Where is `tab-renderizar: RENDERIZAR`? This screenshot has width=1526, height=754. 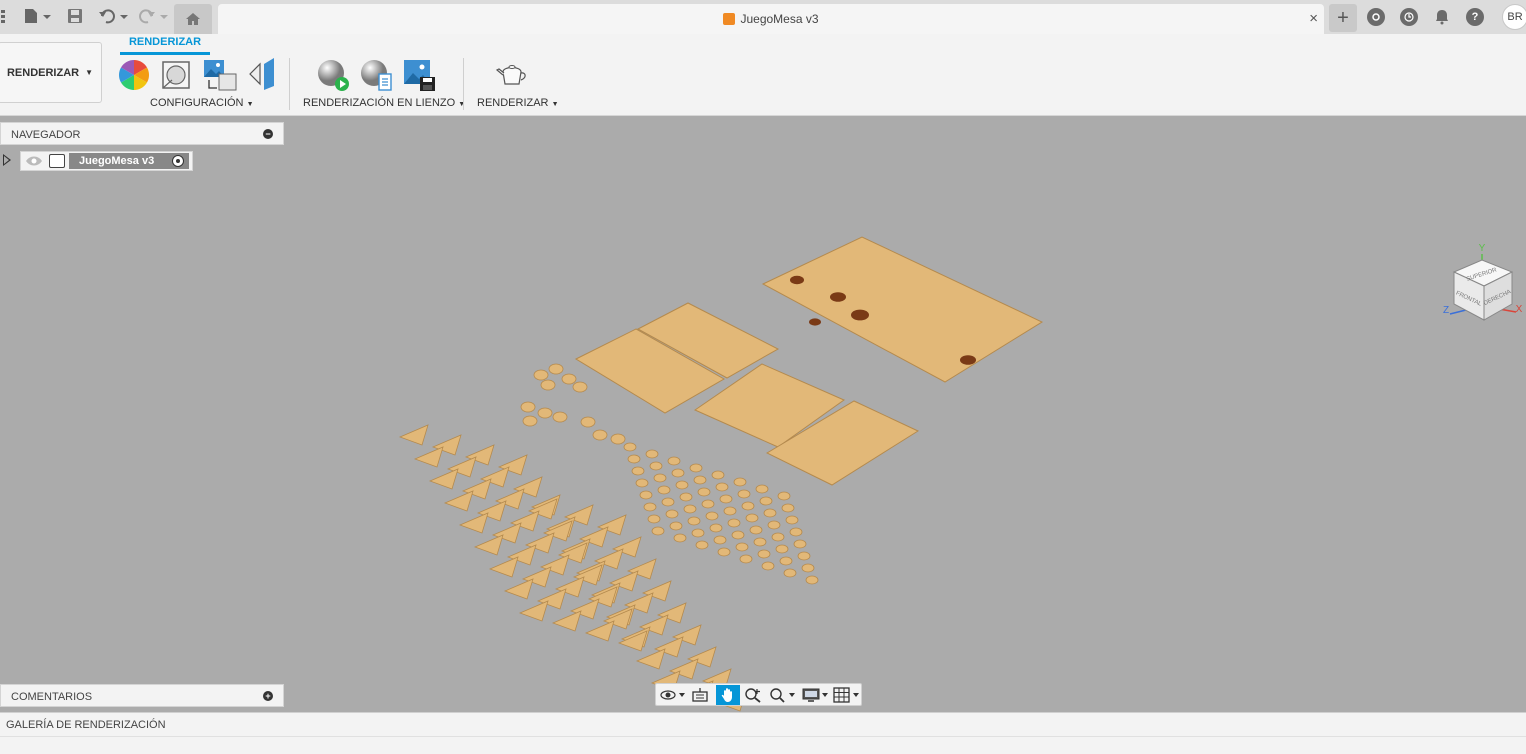 tab-renderizar: RENDERIZAR is located at coordinates (165, 45).